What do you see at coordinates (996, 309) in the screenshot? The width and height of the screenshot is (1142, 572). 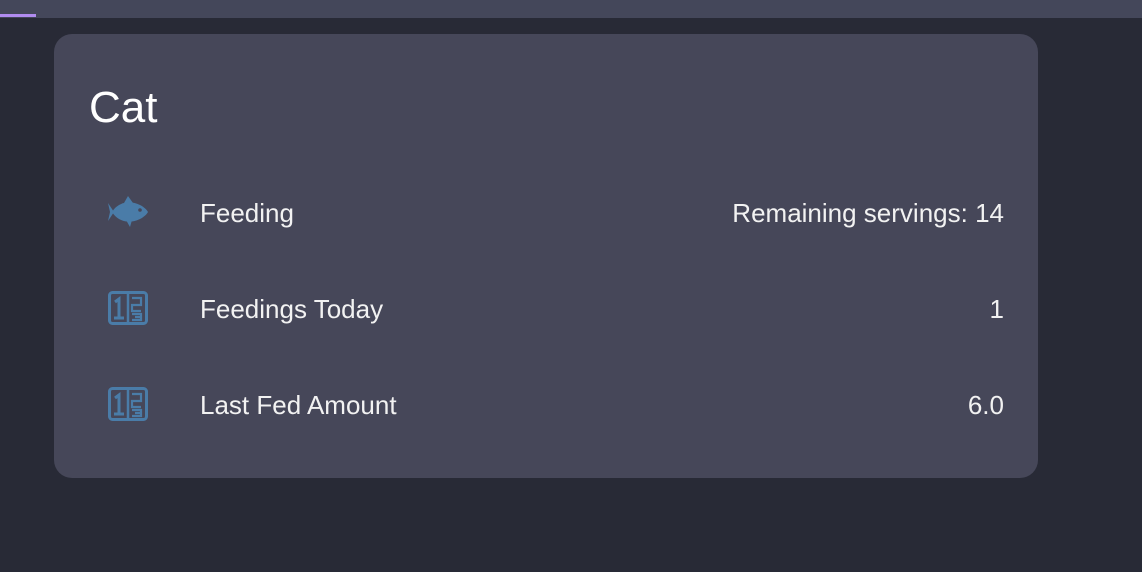 I see `entity-state: 1` at bounding box center [996, 309].